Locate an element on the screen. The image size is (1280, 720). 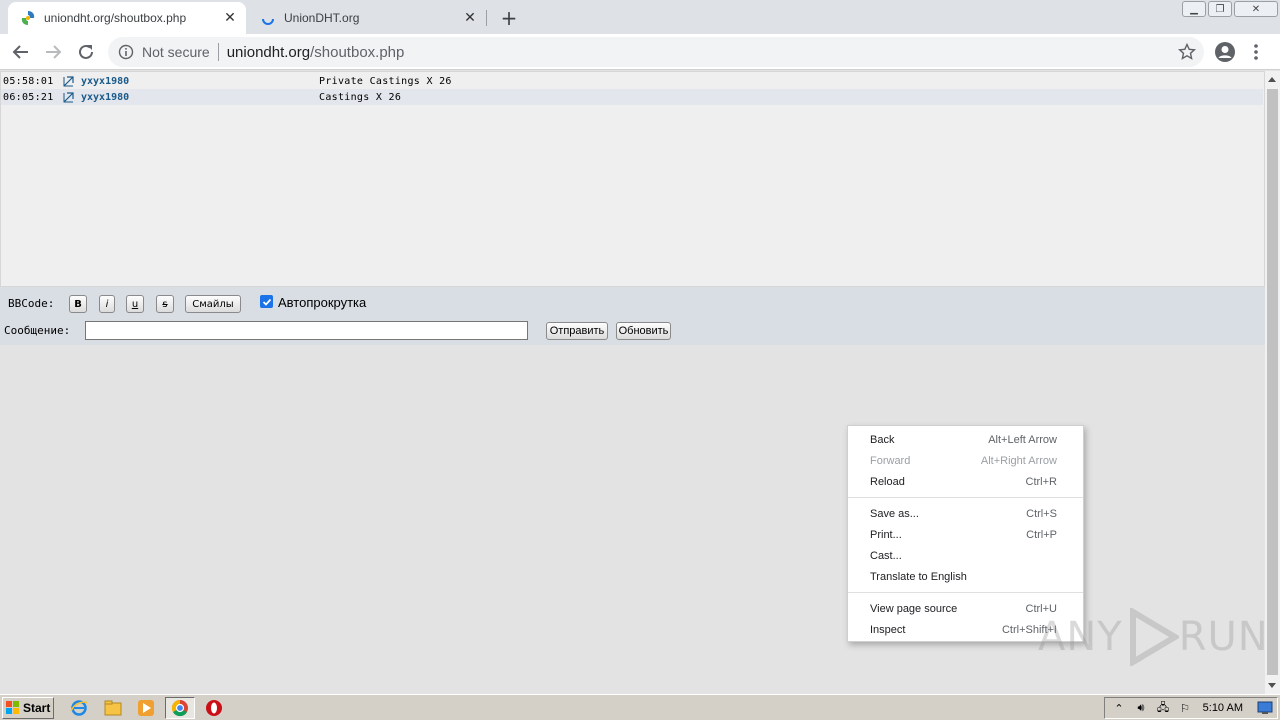
menu-item-reload: Reload Ctrl+R is located at coordinates (965, 481).